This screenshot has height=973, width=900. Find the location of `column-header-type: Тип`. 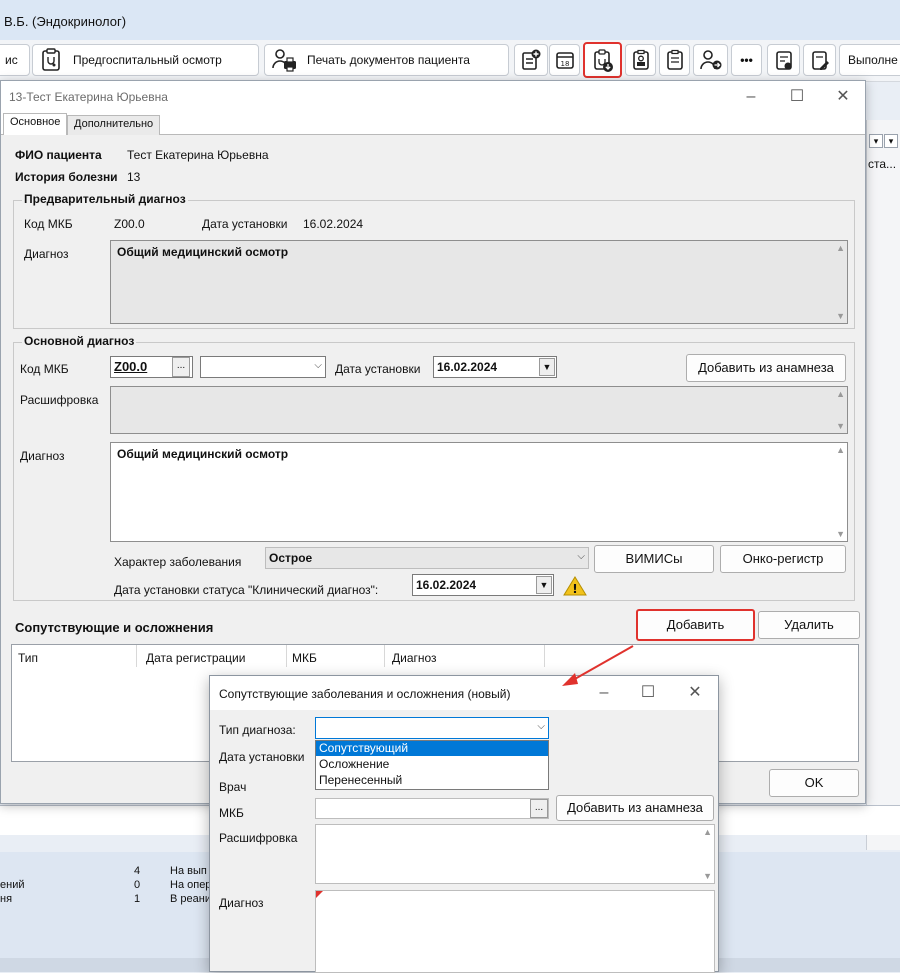

column-header-type: Тип is located at coordinates (28, 658).